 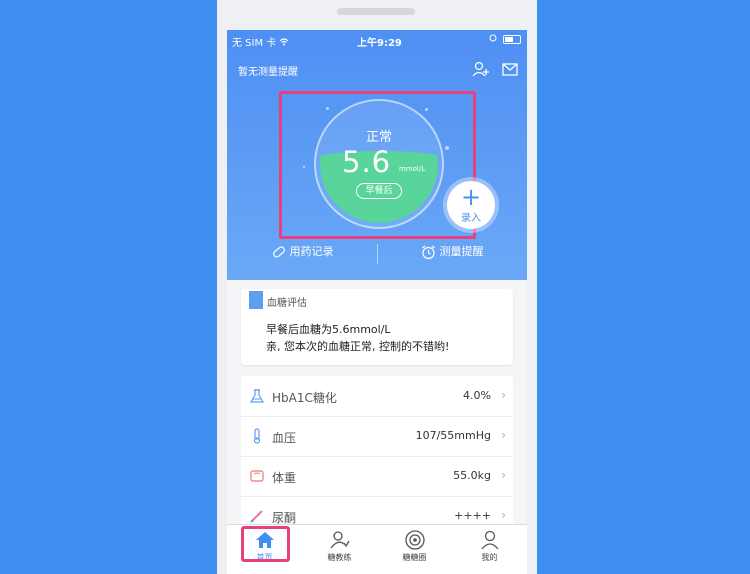 I want to click on tab-label: 糖教练, so click(x=339, y=557).